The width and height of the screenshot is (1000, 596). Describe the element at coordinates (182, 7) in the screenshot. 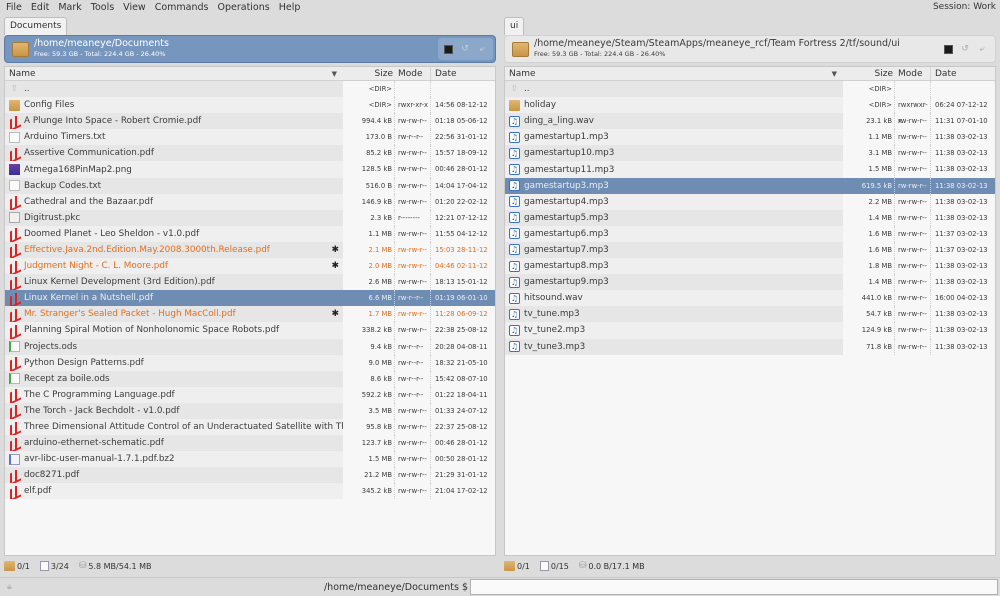

I see `menu-commands: Commands` at that location.